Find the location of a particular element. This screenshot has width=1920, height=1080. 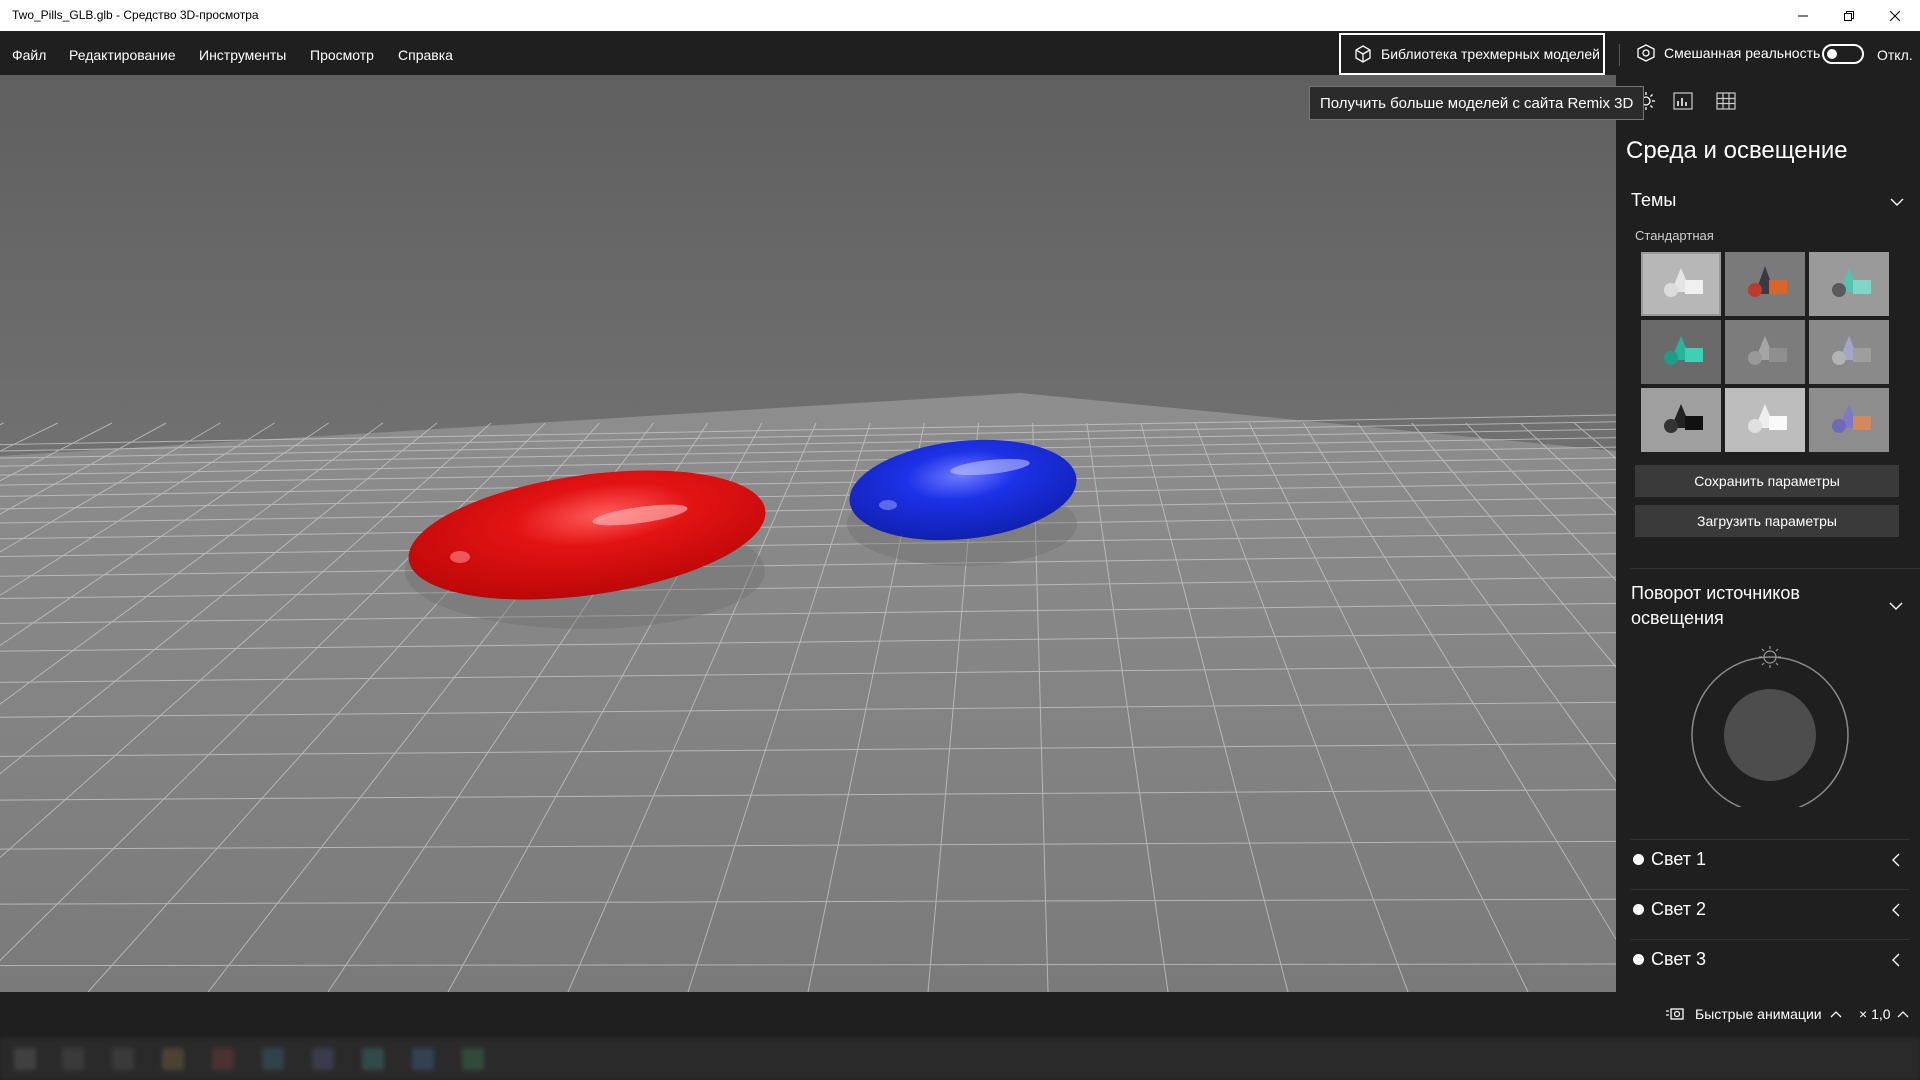

panel-title: Среда и освещение is located at coordinates (1737, 150).